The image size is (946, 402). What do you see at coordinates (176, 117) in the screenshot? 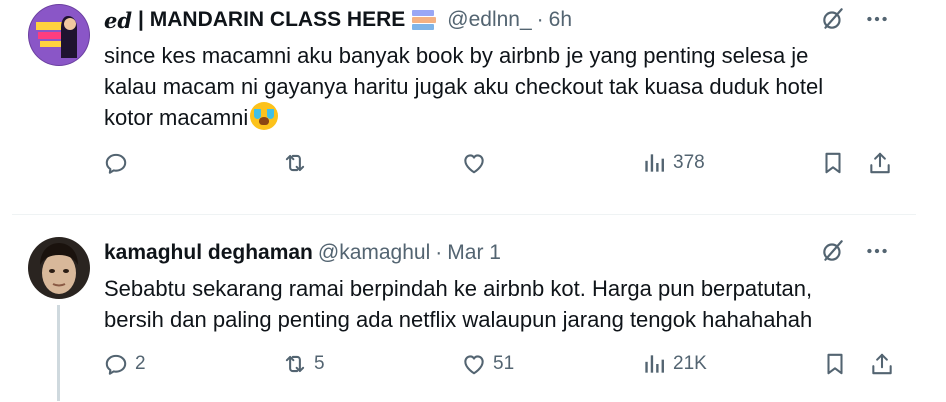
I see `tweet-text-segment: kotor macamni` at bounding box center [176, 117].